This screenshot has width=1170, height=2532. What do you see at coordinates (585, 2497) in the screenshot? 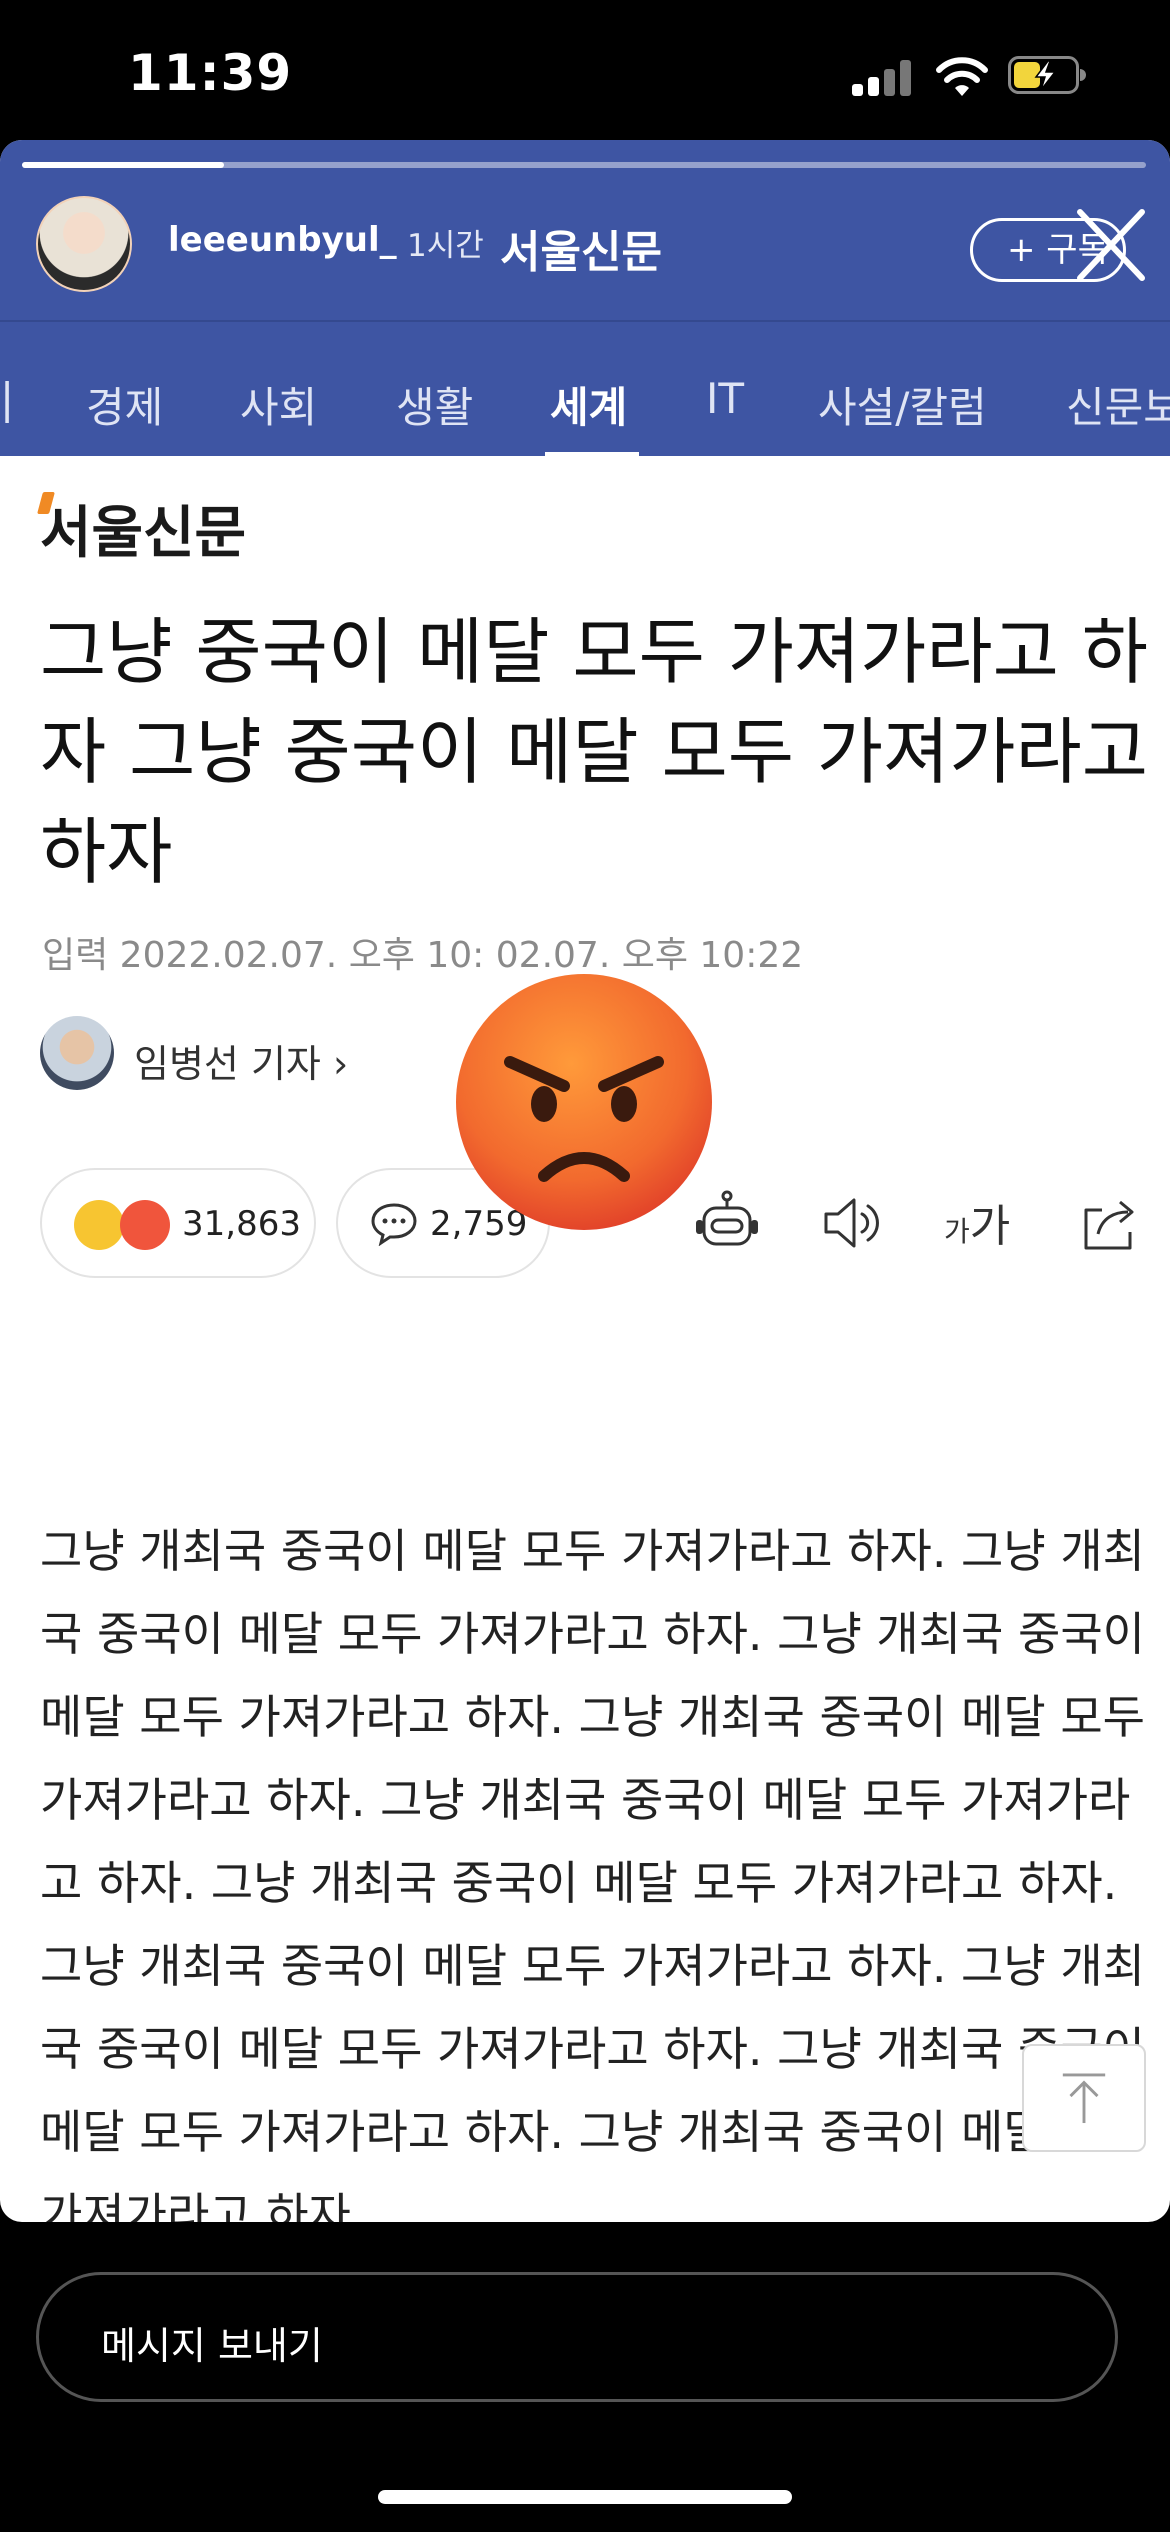
I see `home-indicator` at bounding box center [585, 2497].